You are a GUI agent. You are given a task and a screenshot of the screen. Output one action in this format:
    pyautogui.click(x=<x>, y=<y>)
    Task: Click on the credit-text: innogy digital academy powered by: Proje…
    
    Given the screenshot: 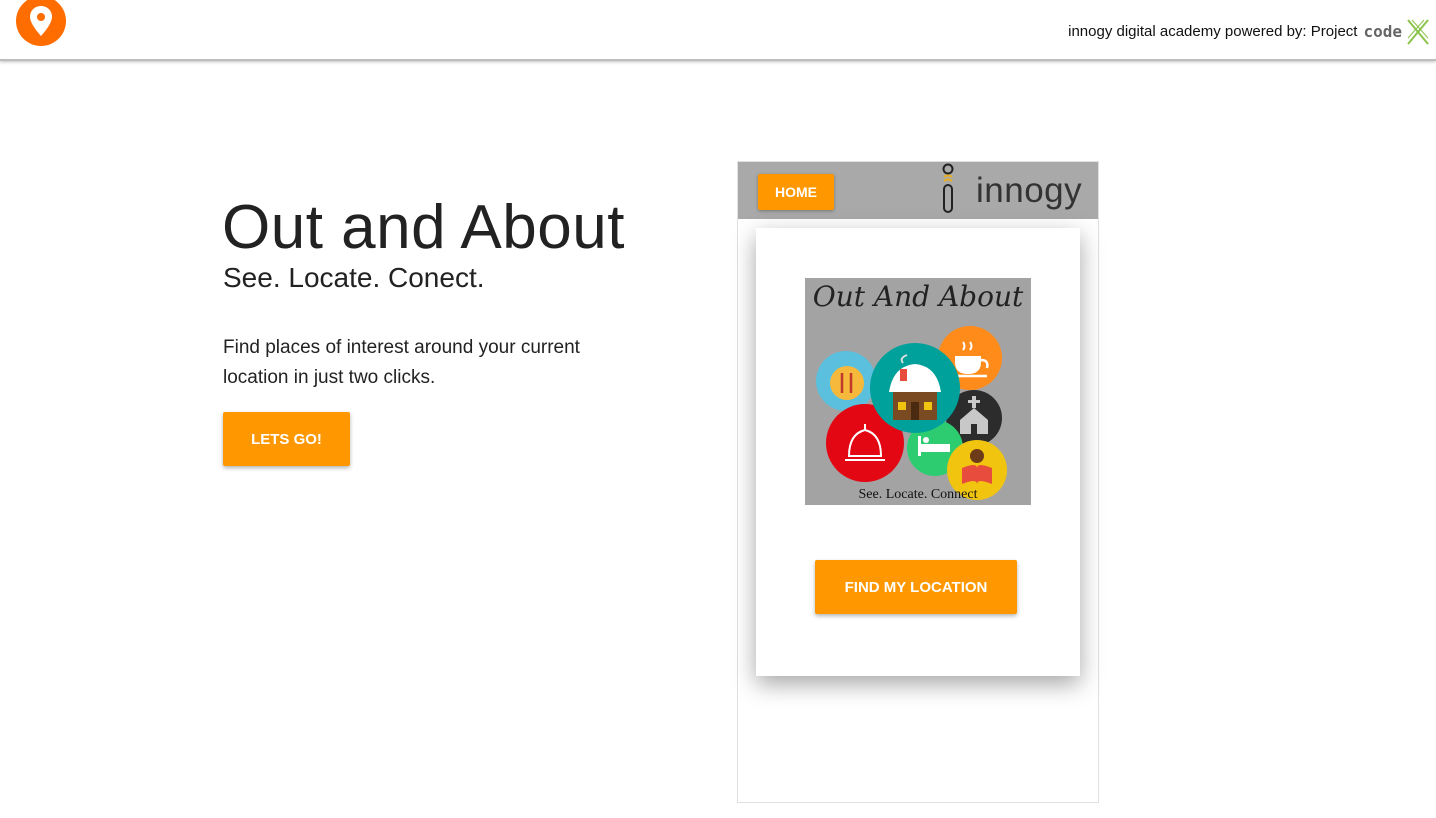 What is the action you would take?
    pyautogui.click(x=1213, y=31)
    